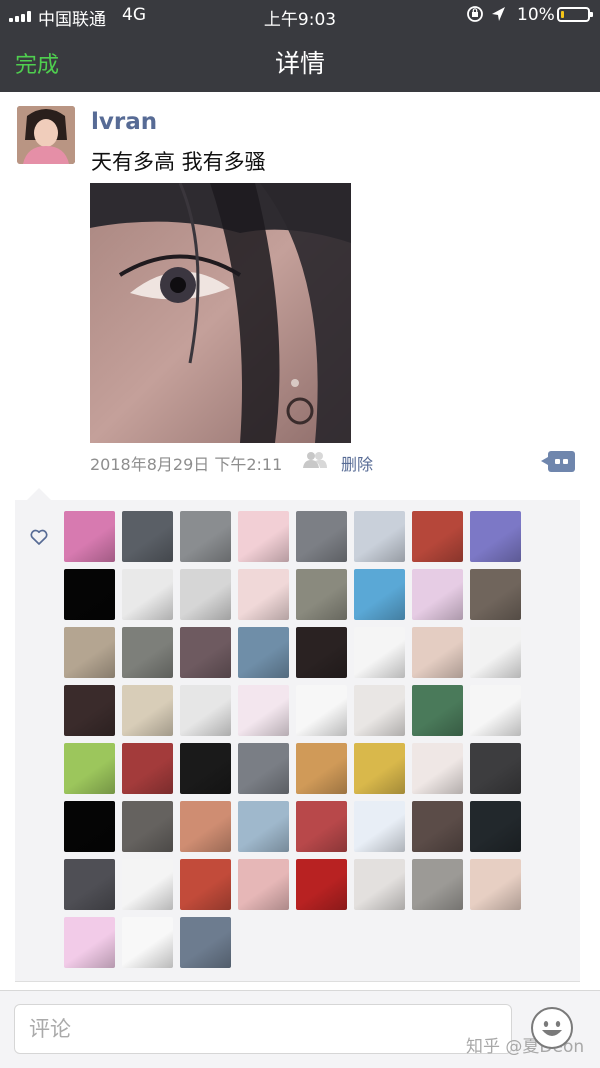 The width and height of the screenshot is (600, 1068). What do you see at coordinates (299, 63) in the screenshot?
I see `page-title: 详情` at bounding box center [299, 63].